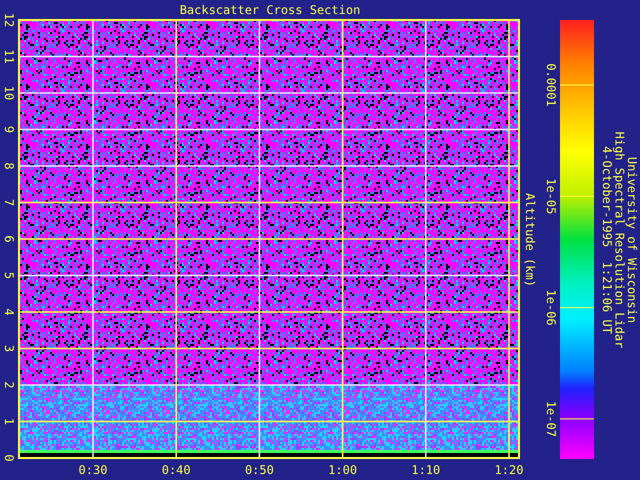 This screenshot has width=640, height=480. What do you see at coordinates (425, 470) in the screenshot?
I see `axis-tick-label: 1:10` at bounding box center [425, 470].